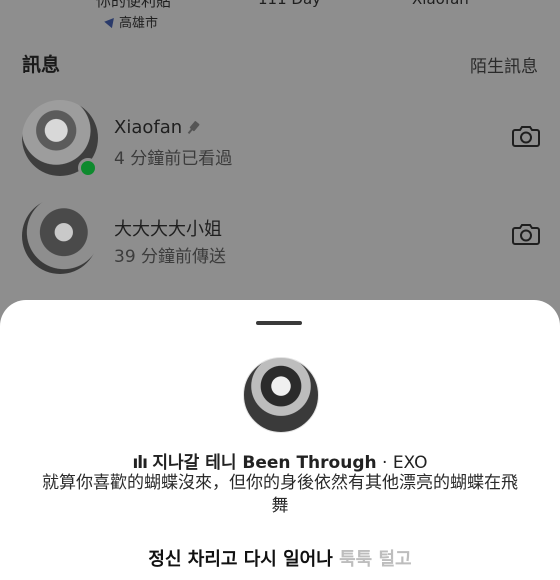 This screenshot has width=560, height=580. What do you see at coordinates (60, 236) in the screenshot?
I see `avatar` at bounding box center [60, 236].